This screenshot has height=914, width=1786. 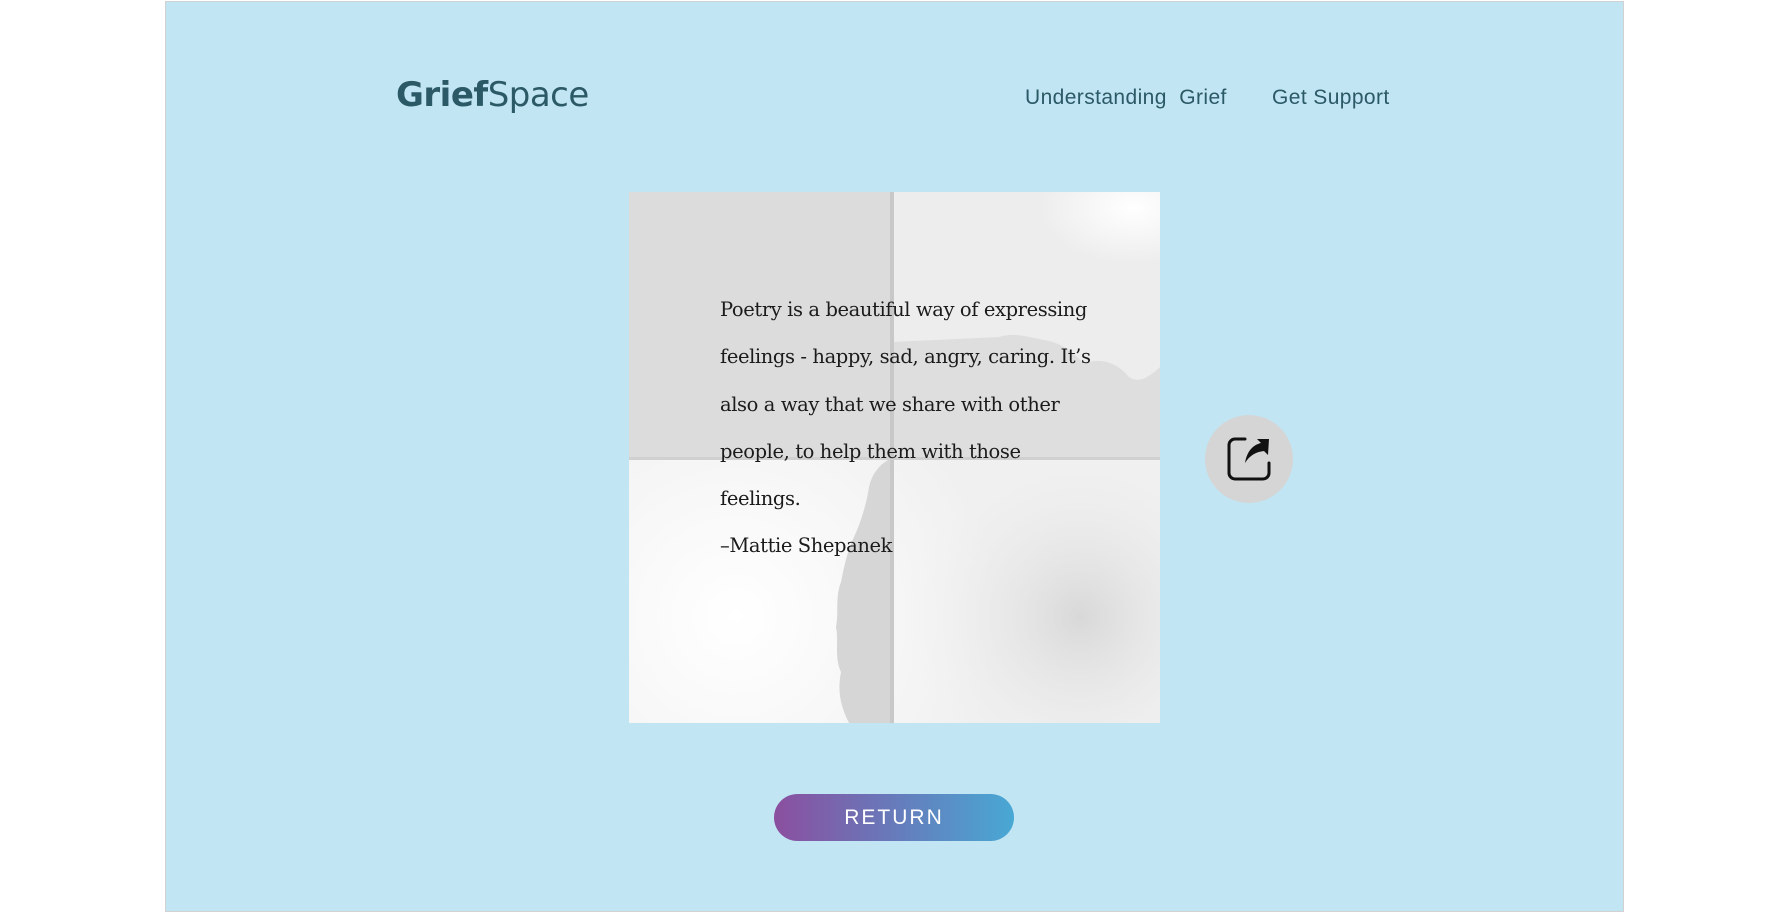 I want to click on share-icon, so click(x=1249, y=459).